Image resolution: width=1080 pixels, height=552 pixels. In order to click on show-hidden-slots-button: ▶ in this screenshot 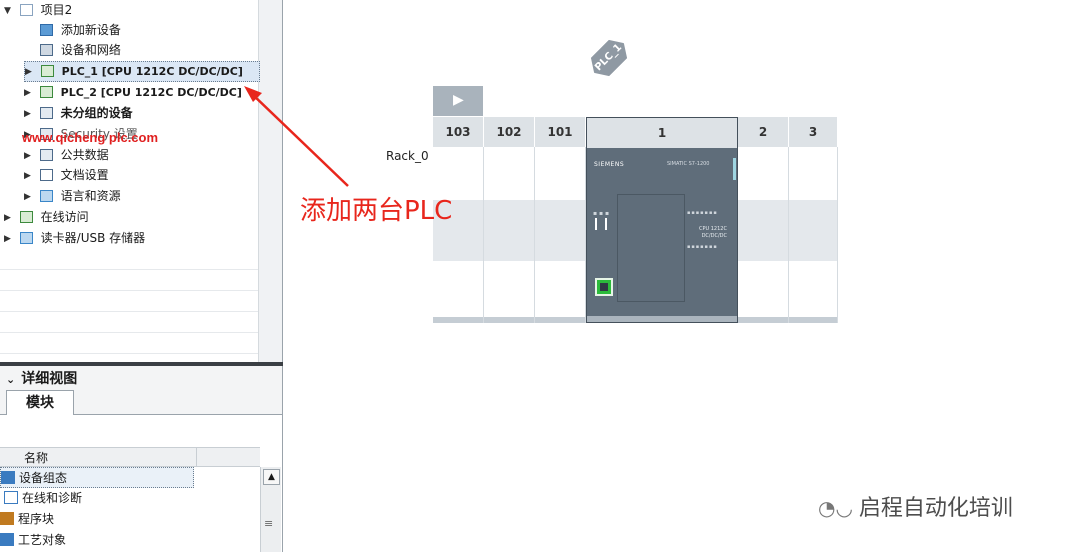, I will do `click(458, 101)`.